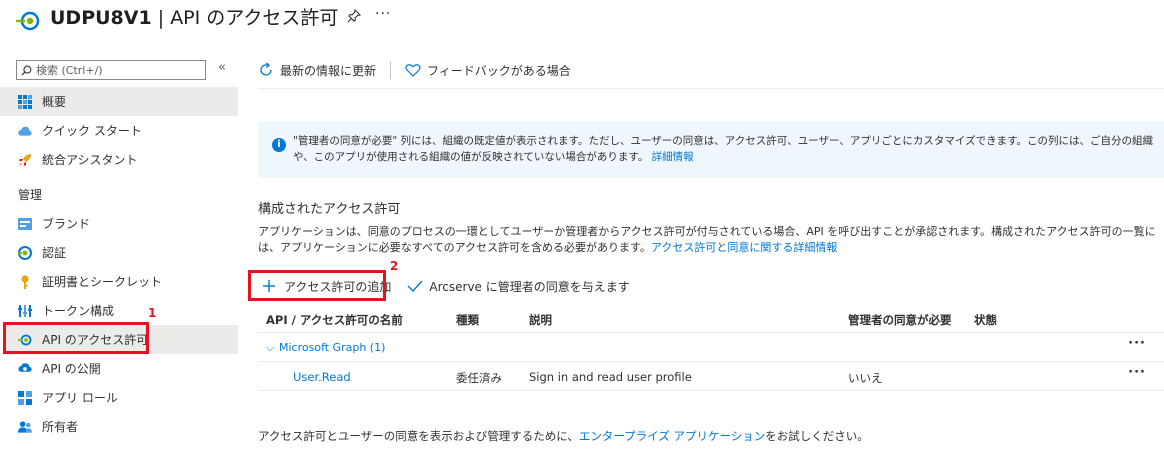  What do you see at coordinates (672, 436) in the screenshot?
I see `enterprise-applications-link: エンタープライズ アプリケーション` at bounding box center [672, 436].